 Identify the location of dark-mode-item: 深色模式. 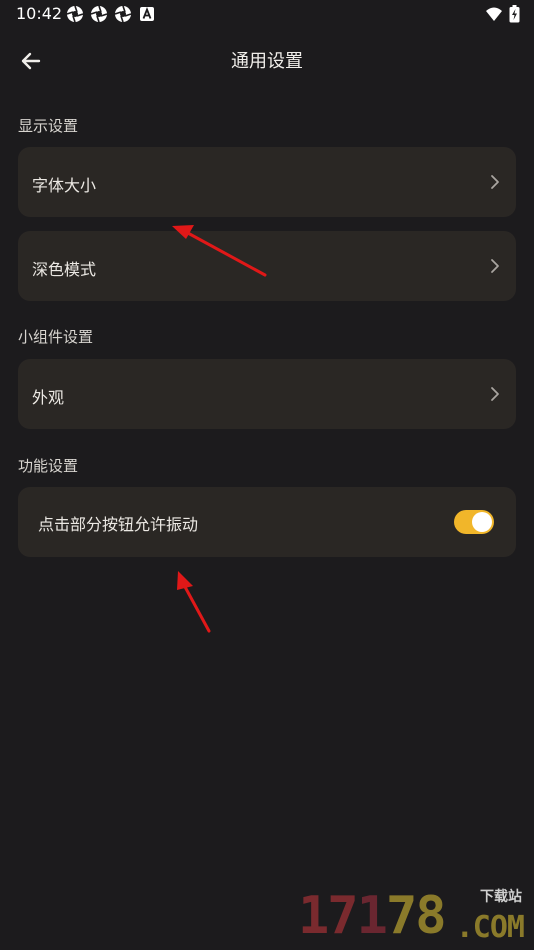
(267, 266).